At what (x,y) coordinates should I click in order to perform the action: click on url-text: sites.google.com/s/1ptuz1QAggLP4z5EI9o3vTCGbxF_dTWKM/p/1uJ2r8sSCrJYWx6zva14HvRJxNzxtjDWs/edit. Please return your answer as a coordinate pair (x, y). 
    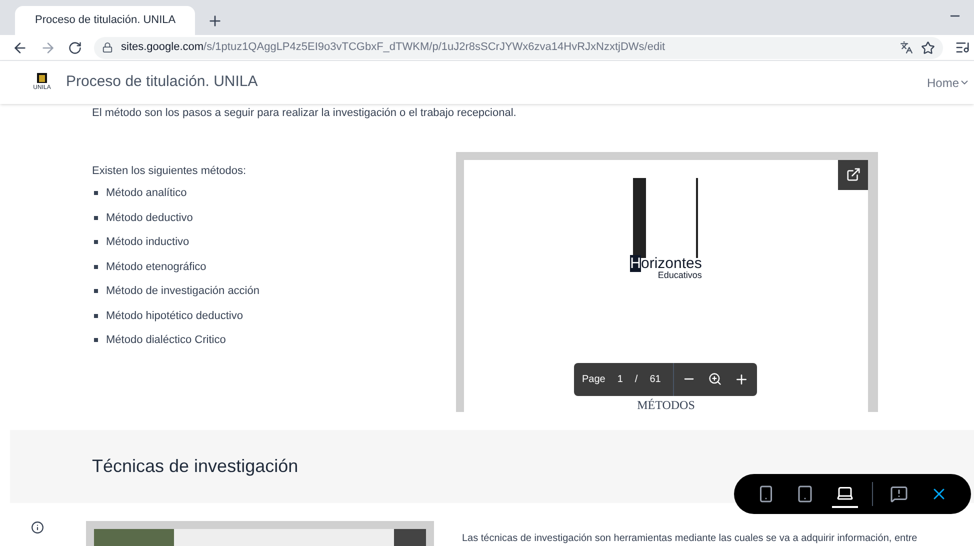
    Looking at the image, I should click on (393, 48).